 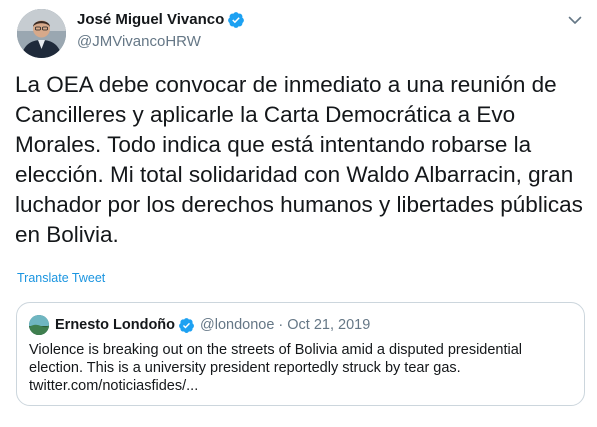 What do you see at coordinates (39, 325) in the screenshot?
I see `quoted-author-avatar` at bounding box center [39, 325].